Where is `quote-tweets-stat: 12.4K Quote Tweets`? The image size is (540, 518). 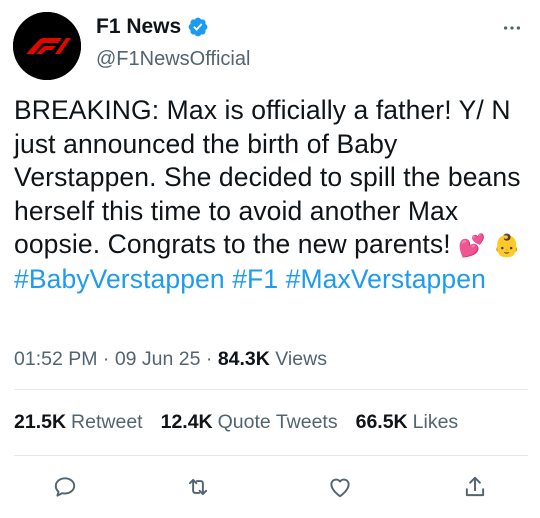
quote-tweets-stat: 12.4K Quote Tweets is located at coordinates (249, 422).